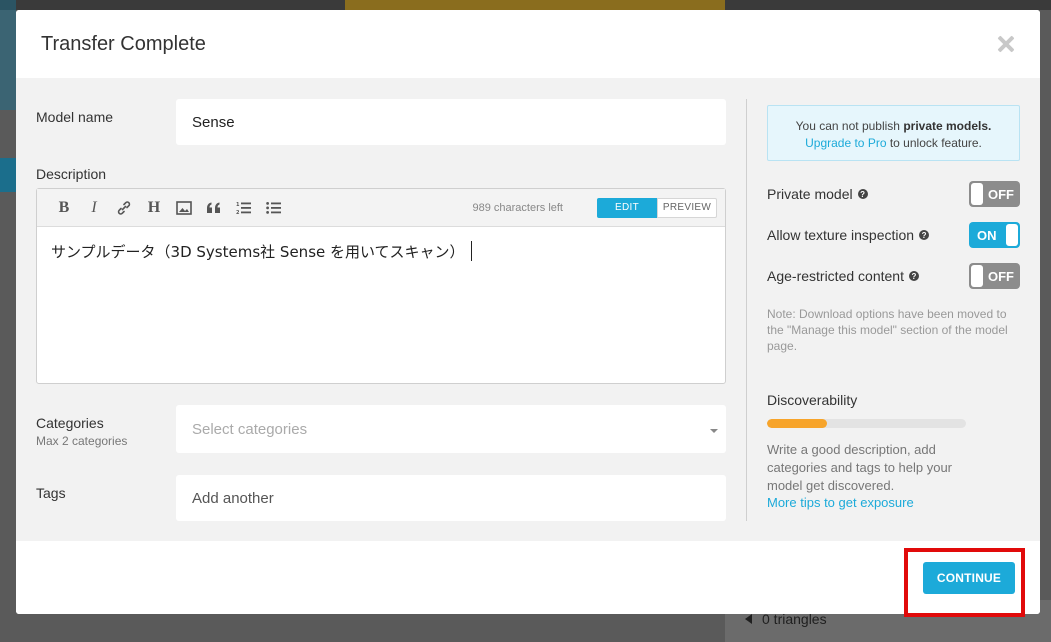 Image resolution: width=1051 pixels, height=642 pixels. What do you see at coordinates (274, 208) in the screenshot?
I see `unordered-list-icon` at bounding box center [274, 208].